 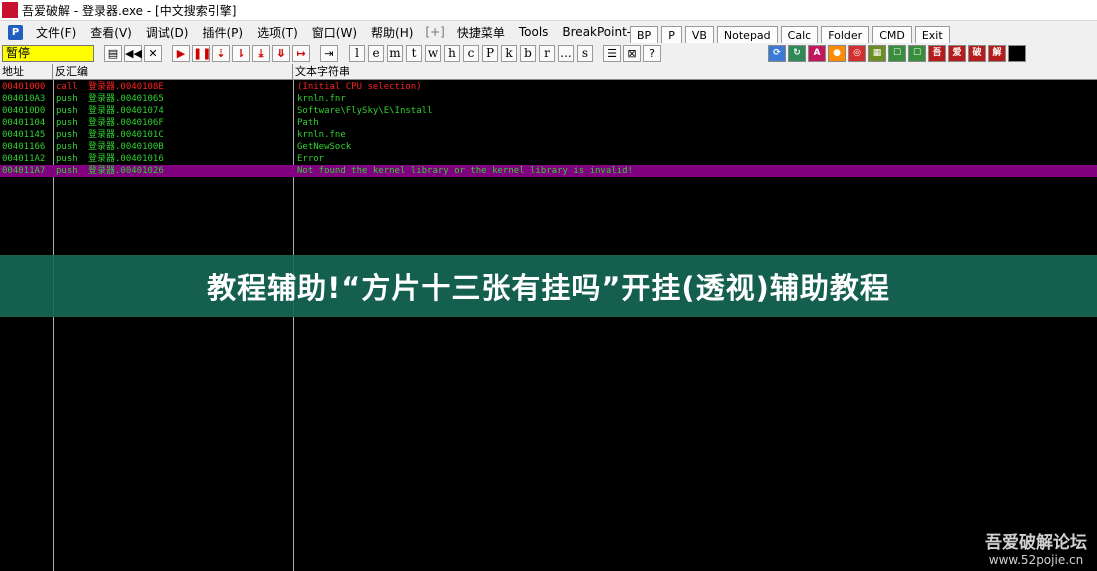 I want to click on chat-icon: ☐, so click(x=897, y=53).